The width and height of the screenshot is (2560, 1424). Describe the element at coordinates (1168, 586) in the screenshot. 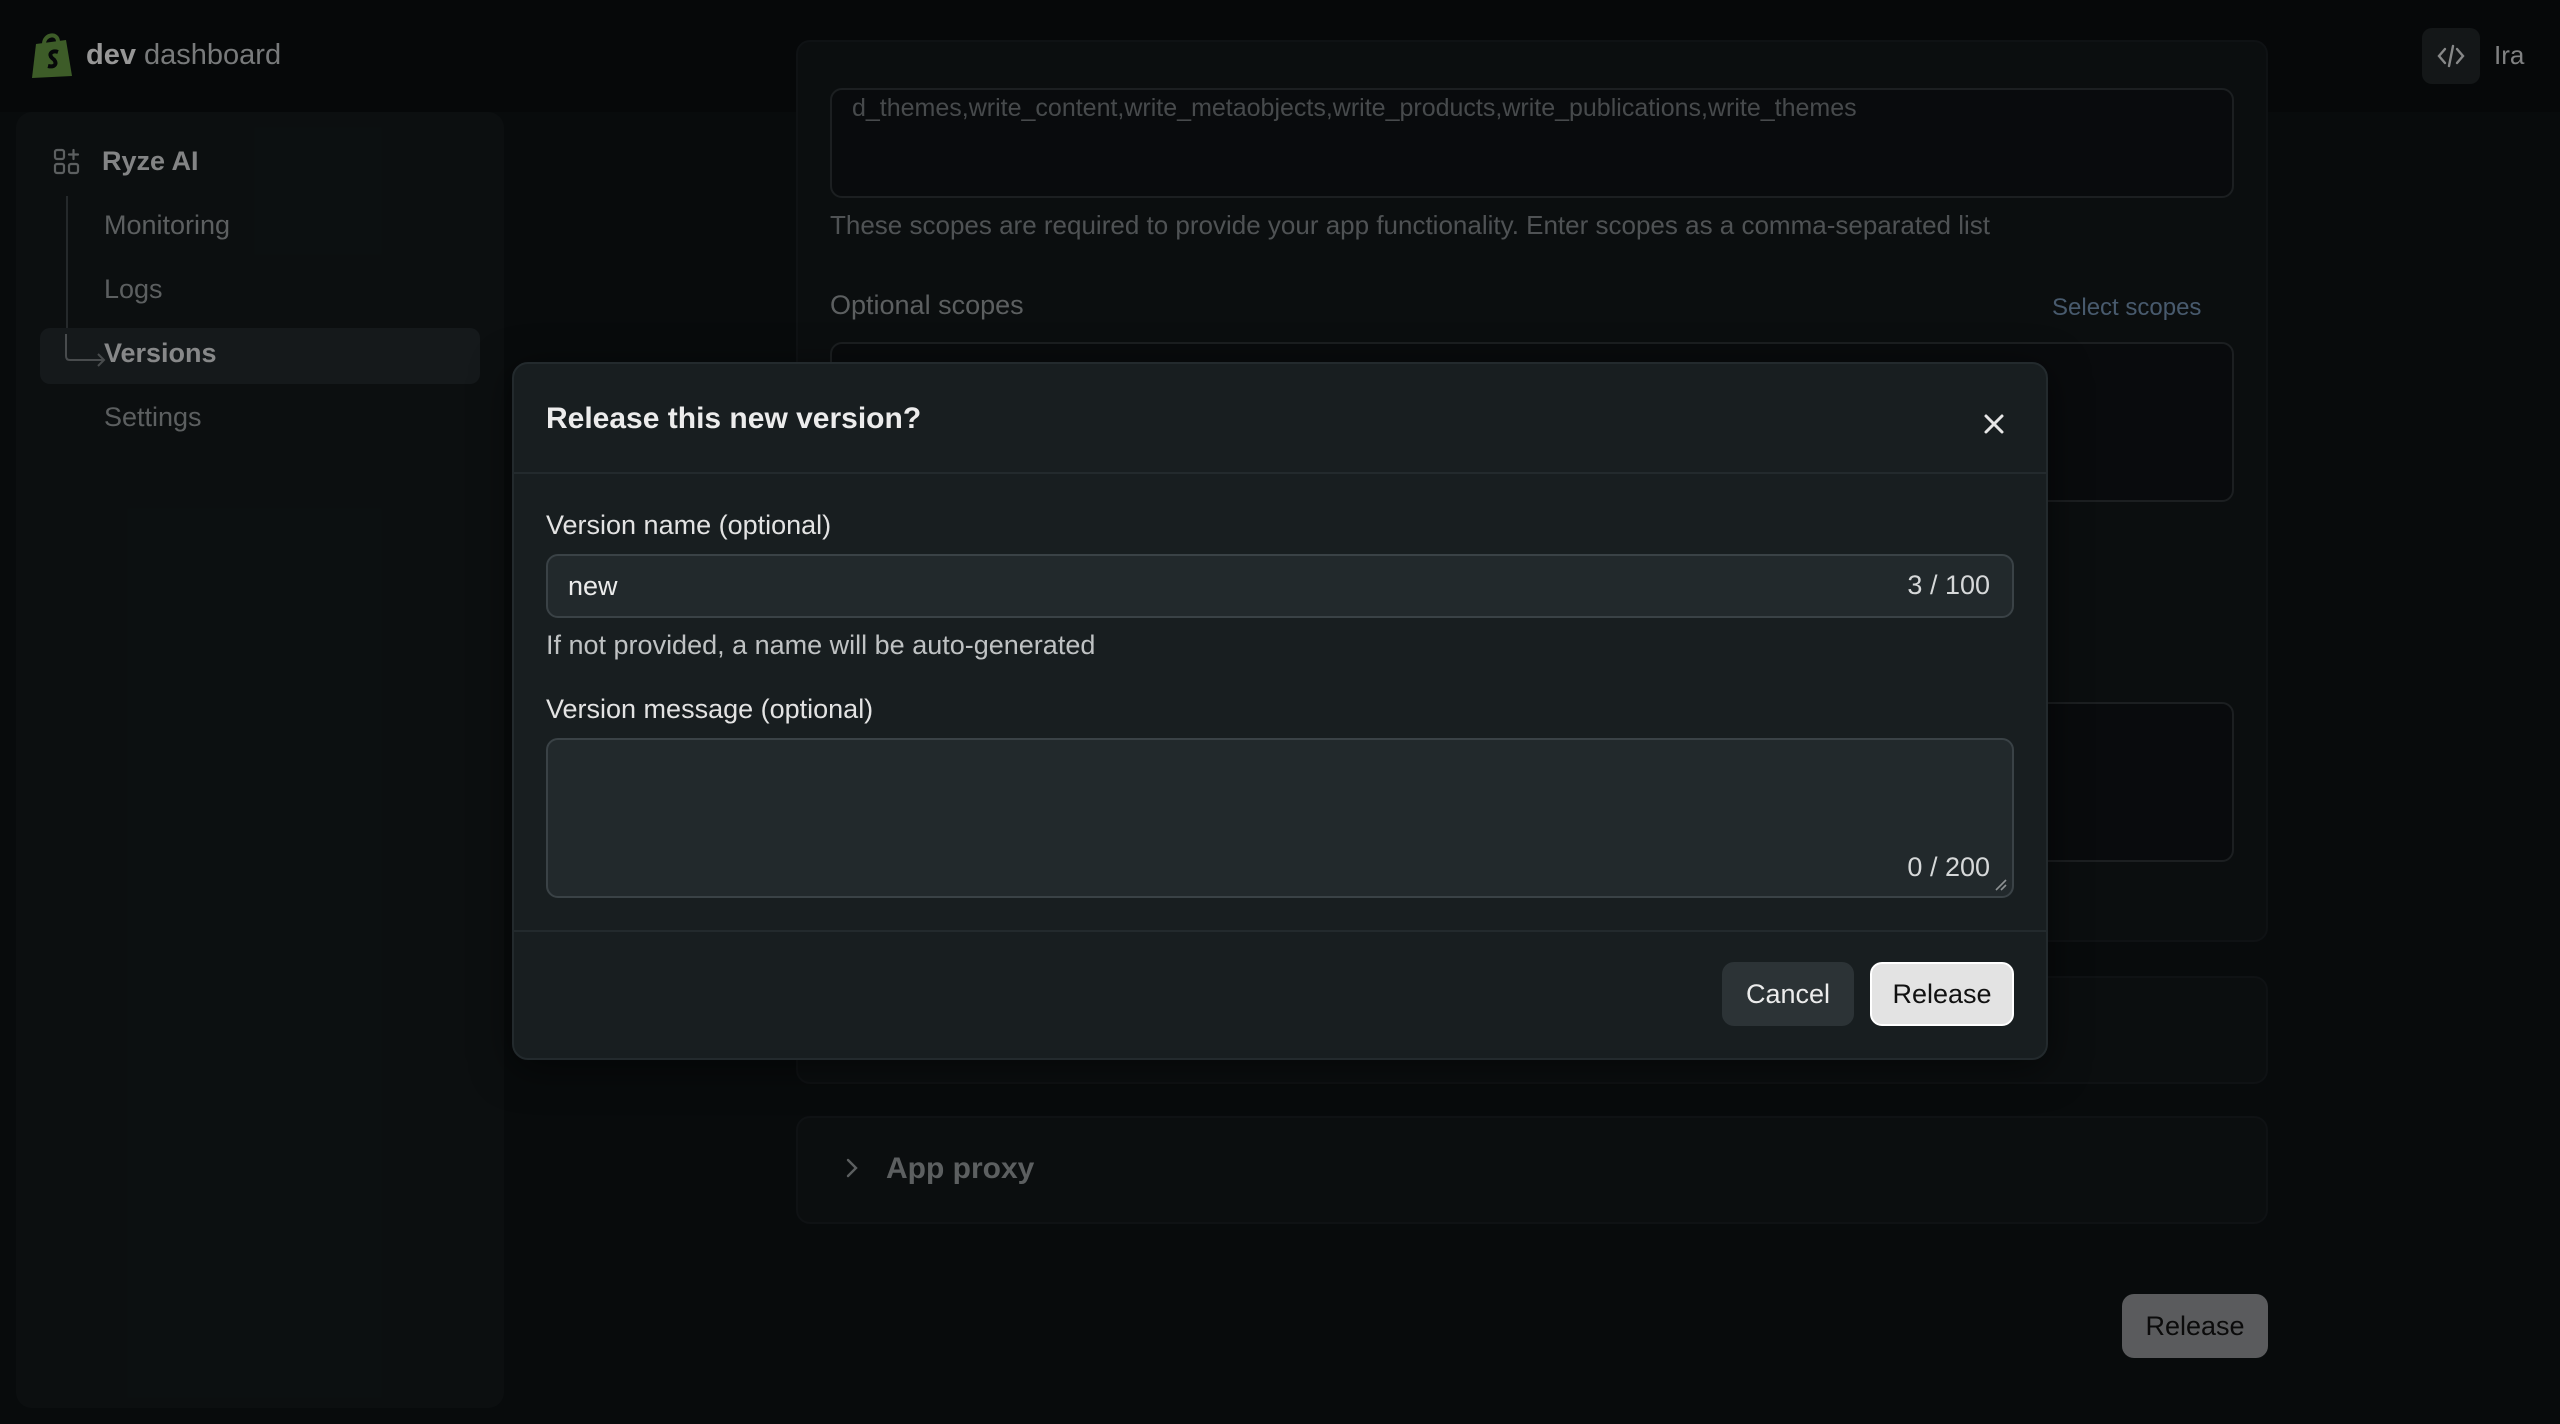

I see `version-name-input` at that location.